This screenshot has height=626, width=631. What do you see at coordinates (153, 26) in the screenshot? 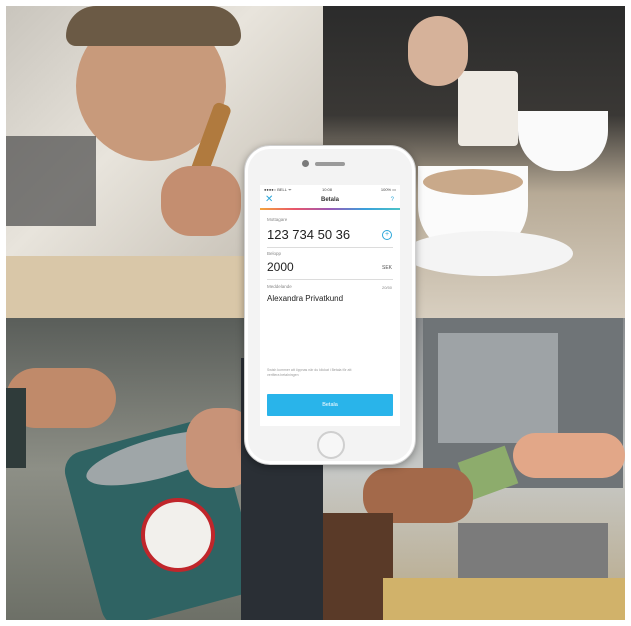
I see `hair-shape` at bounding box center [153, 26].